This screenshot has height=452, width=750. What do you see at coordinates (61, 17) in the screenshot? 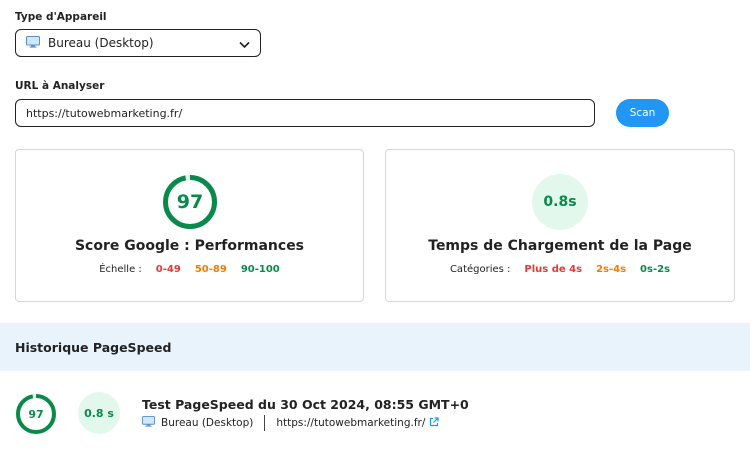
I see `device-type-label: Type d'Appareil` at bounding box center [61, 17].